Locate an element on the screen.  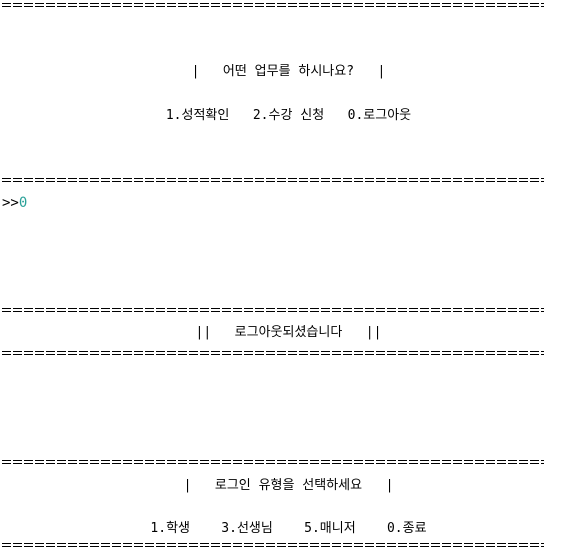
input-line: >>0 is located at coordinates (14, 203).